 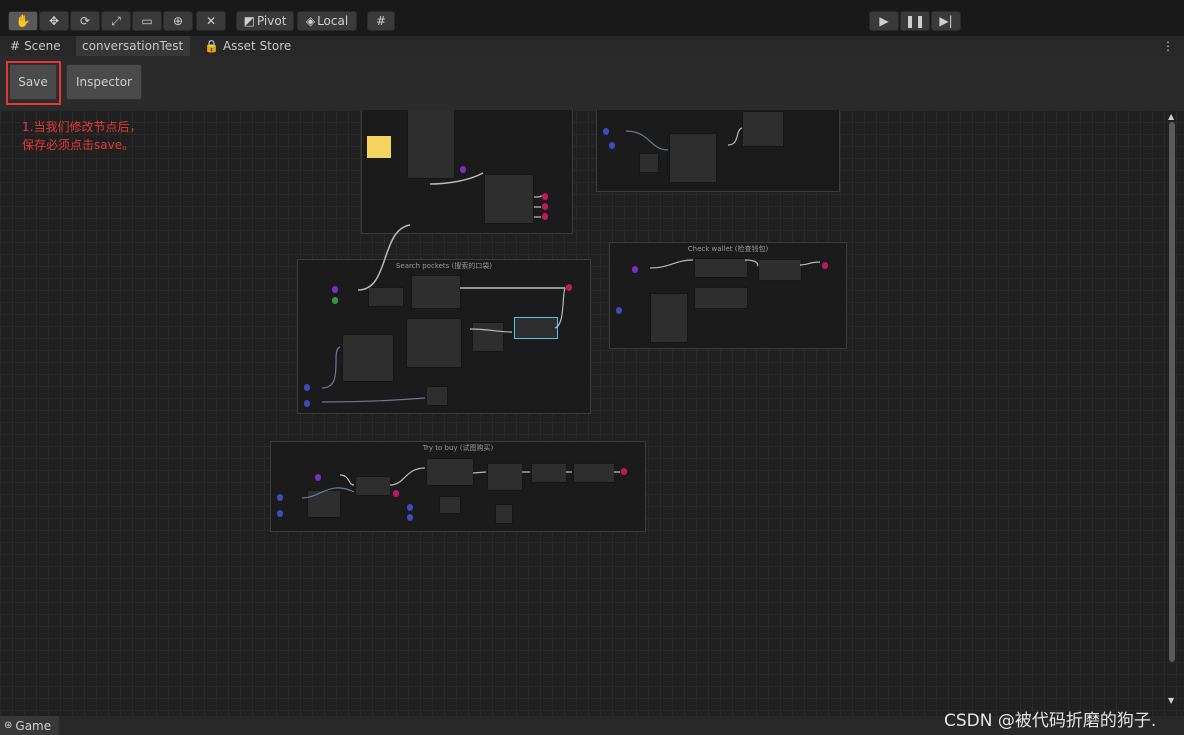 I want to click on transform-icon: ⊕, so click(x=178, y=21).